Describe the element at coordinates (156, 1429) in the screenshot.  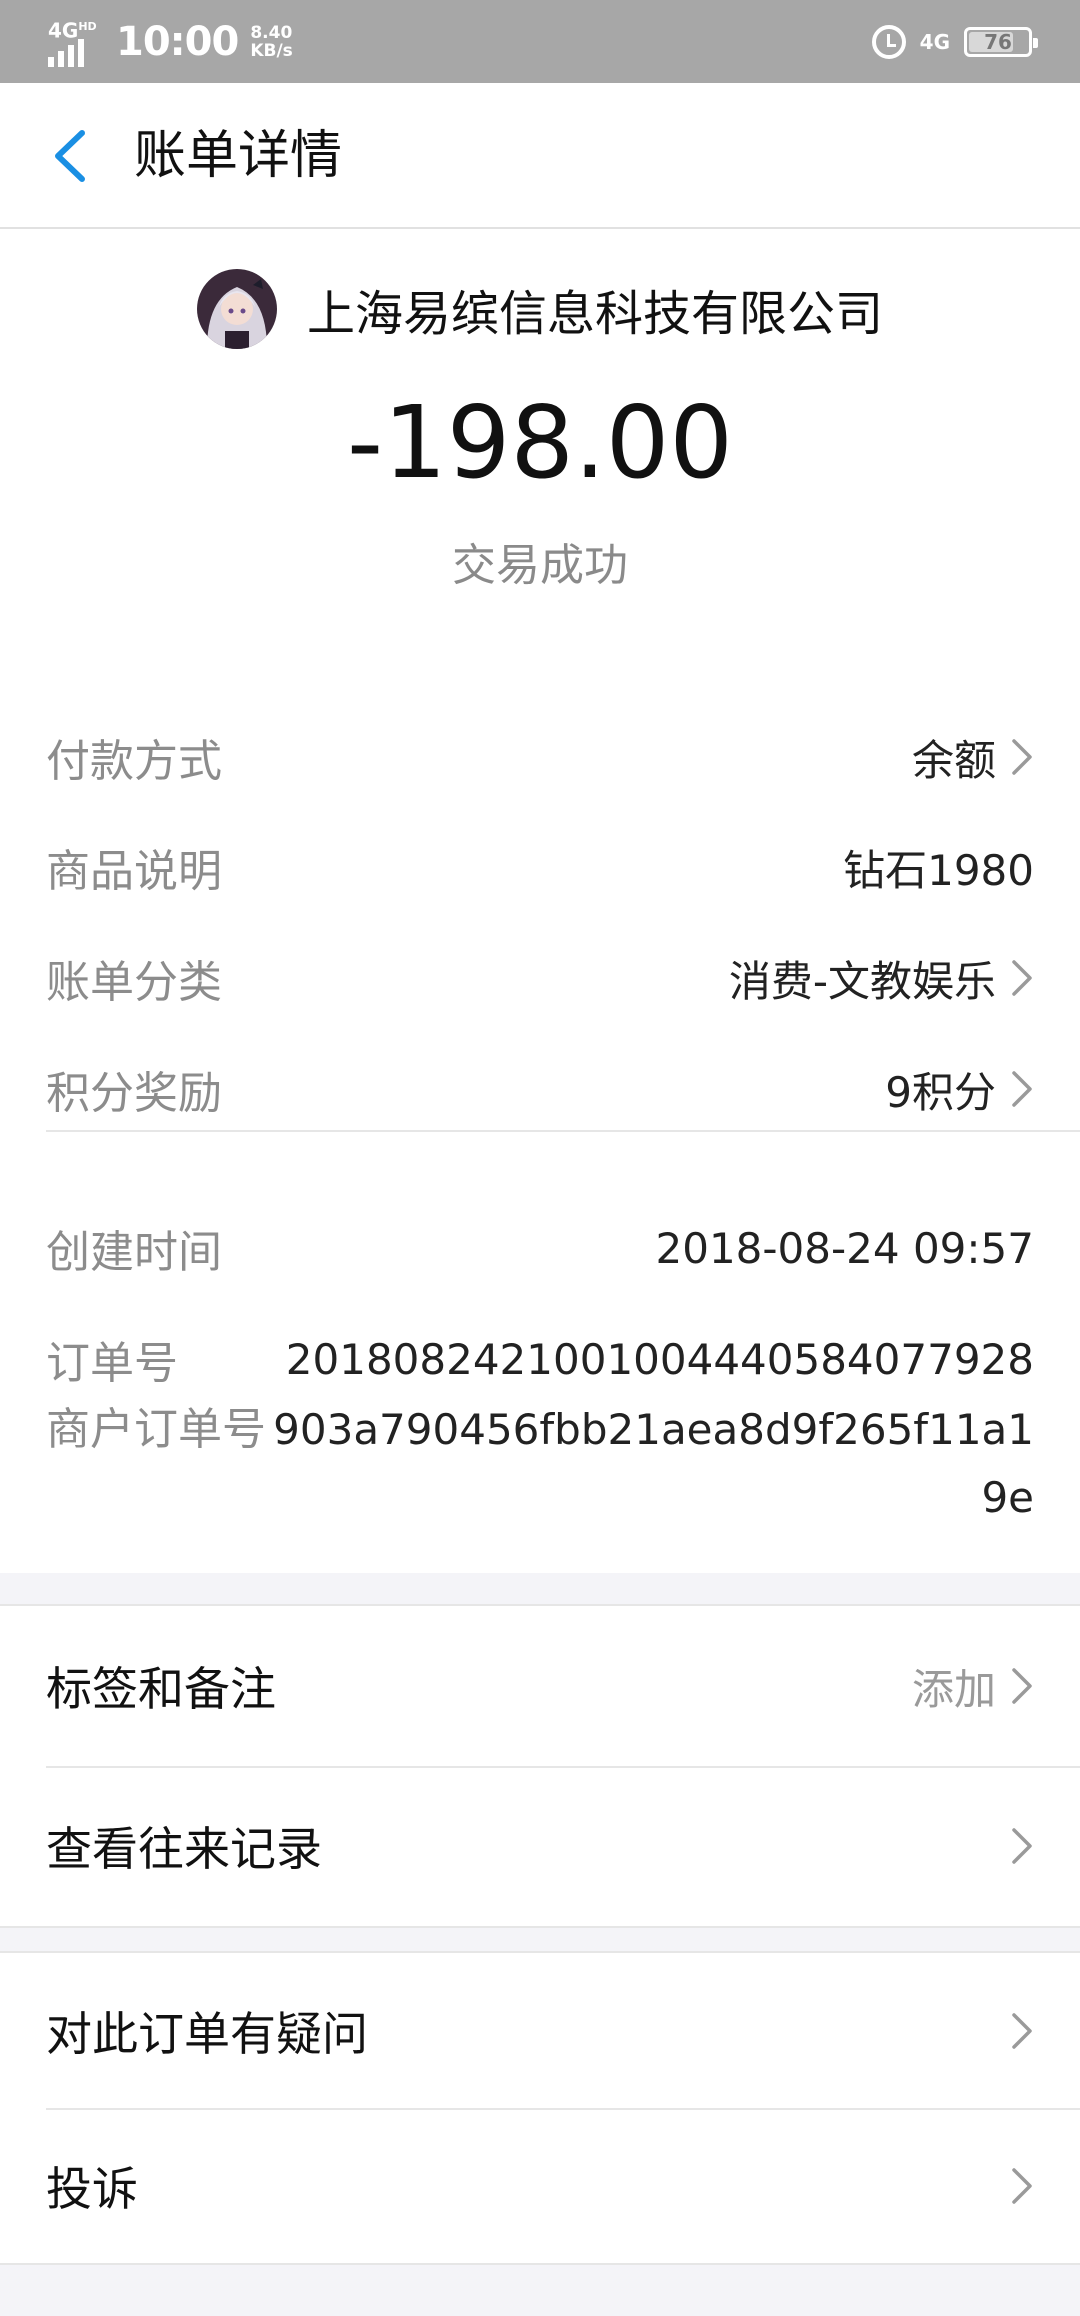
I see `merchant-order-number-label: 商户订单号` at that location.